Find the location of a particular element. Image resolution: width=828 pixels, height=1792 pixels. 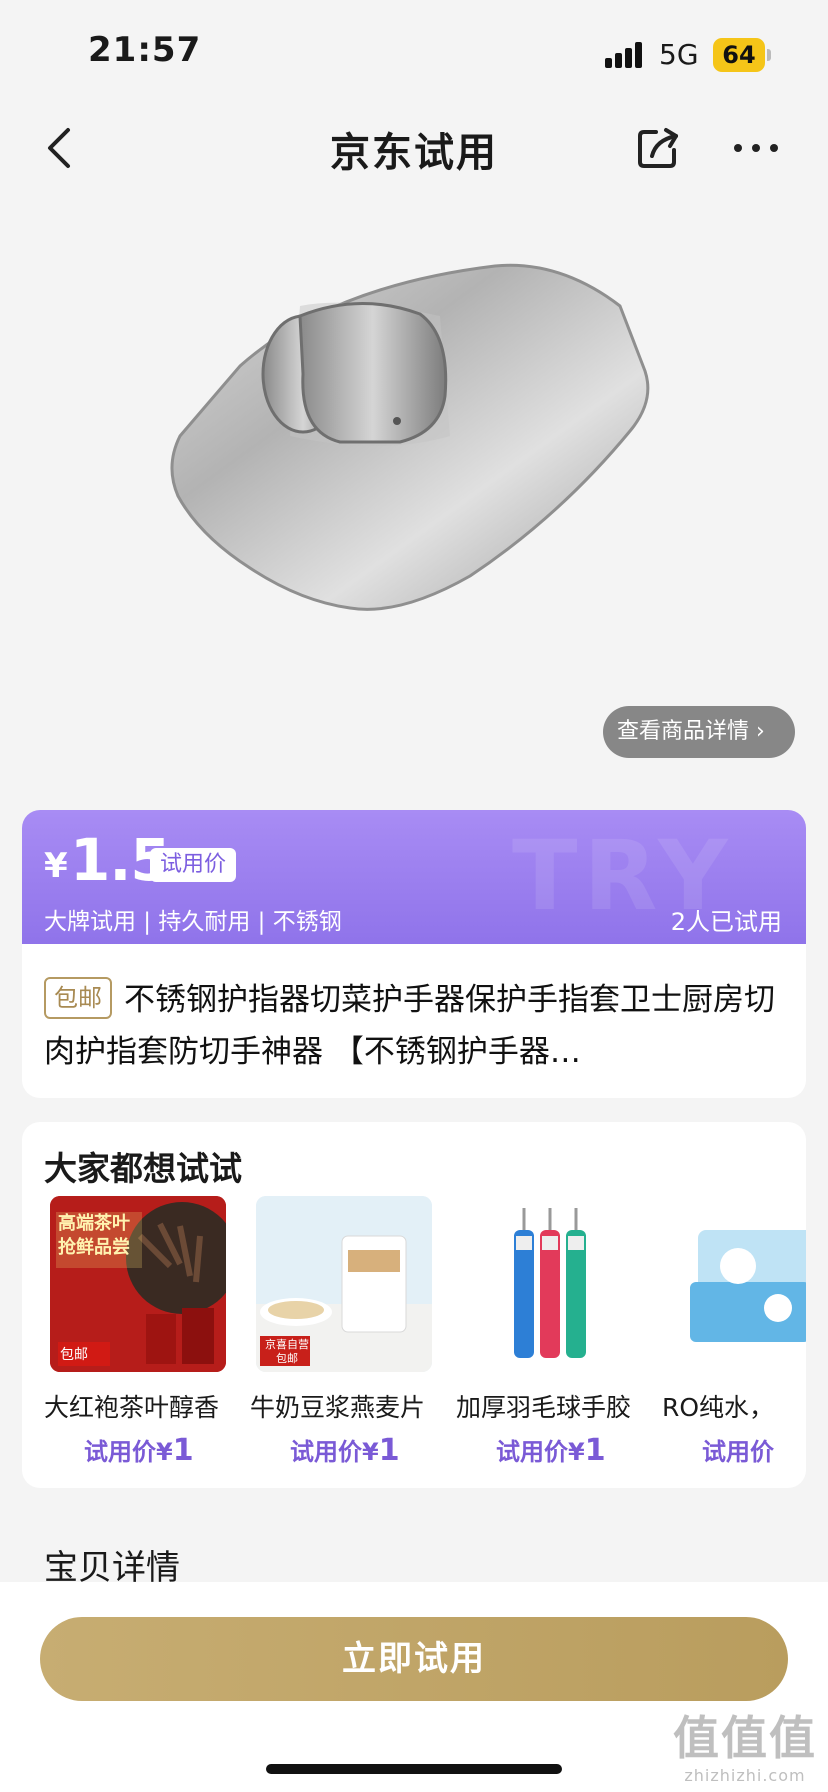

more-button is located at coordinates (756, 148).